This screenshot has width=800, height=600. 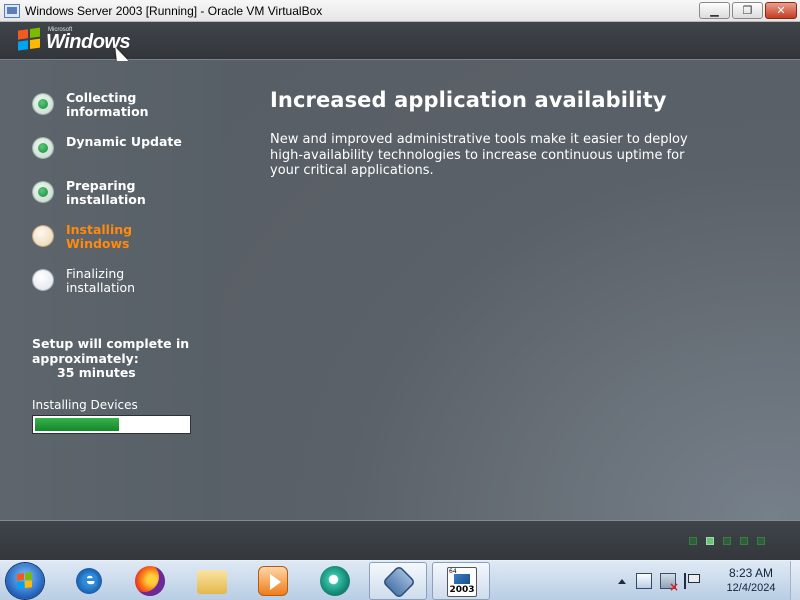 I want to click on taskbar-file-explorer, so click(x=212, y=581).